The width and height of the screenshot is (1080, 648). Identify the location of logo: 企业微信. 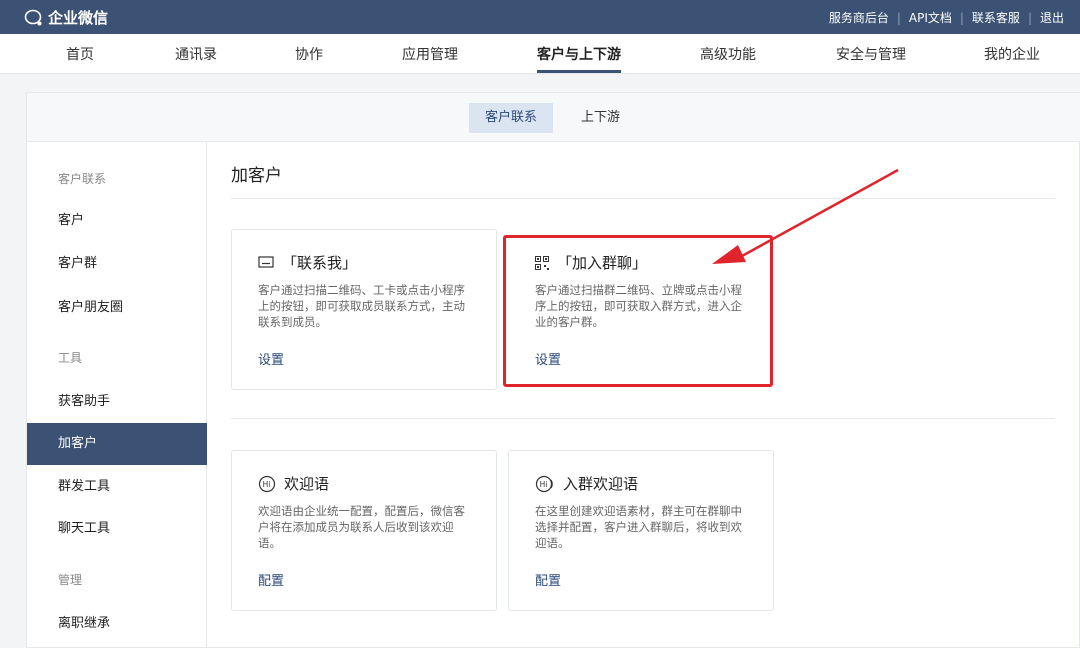
(66, 17).